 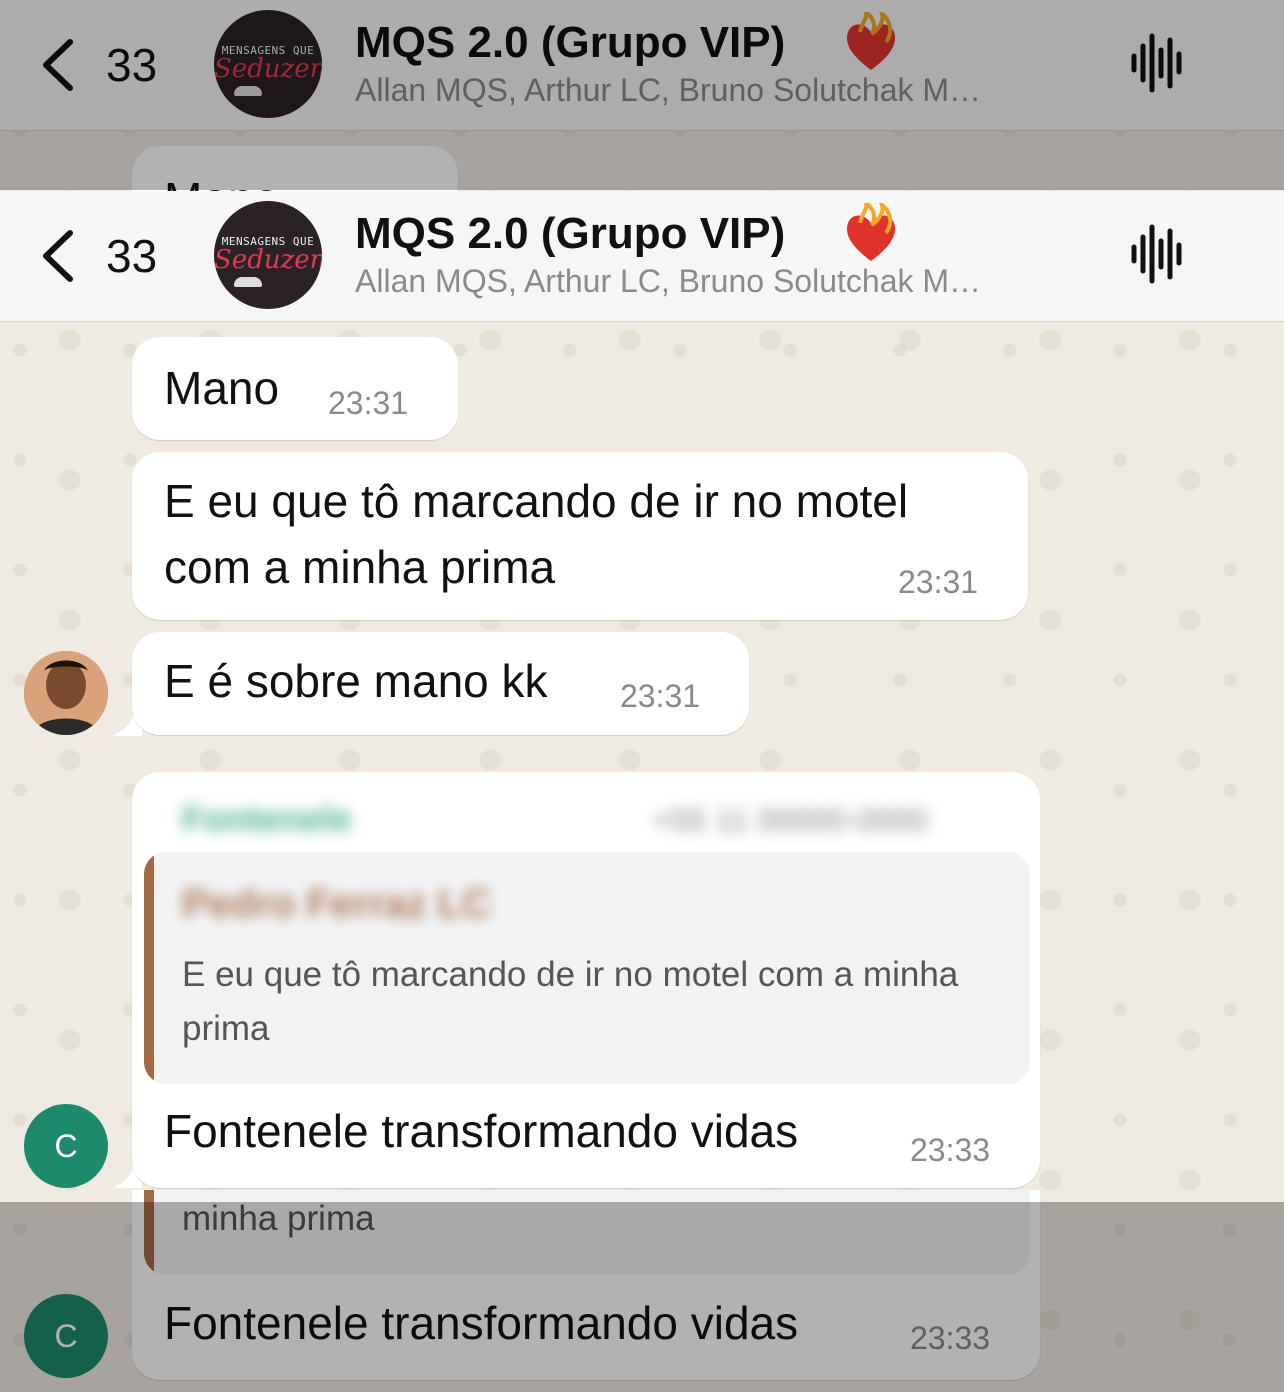 What do you see at coordinates (790, 820) in the screenshot?
I see `sender-phone: +55 11 00000-0000` at bounding box center [790, 820].